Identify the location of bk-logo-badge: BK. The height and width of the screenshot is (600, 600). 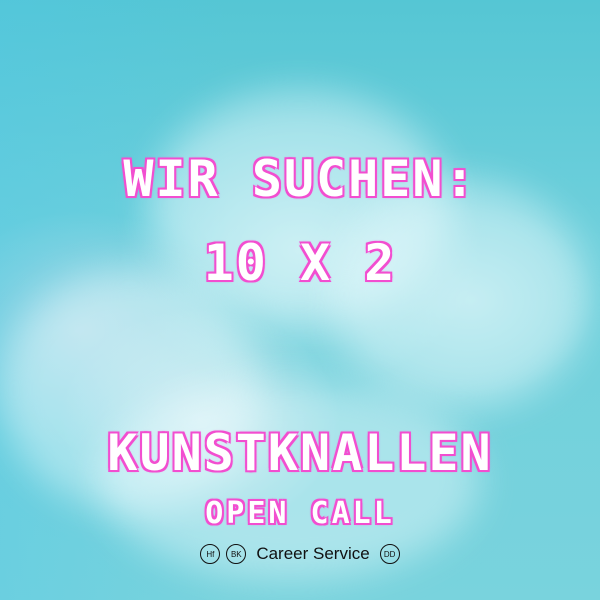
(236, 554).